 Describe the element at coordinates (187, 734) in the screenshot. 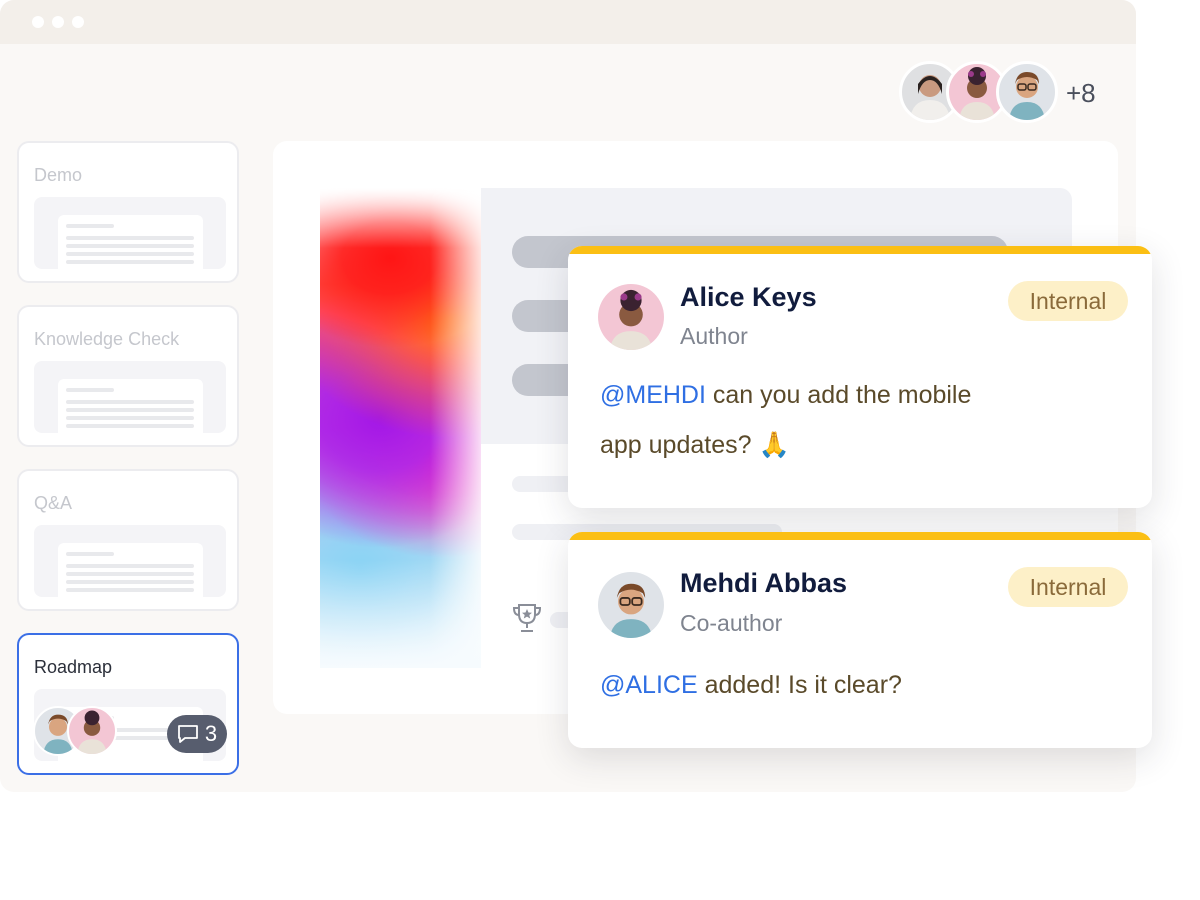

I see `comment-icon` at that location.